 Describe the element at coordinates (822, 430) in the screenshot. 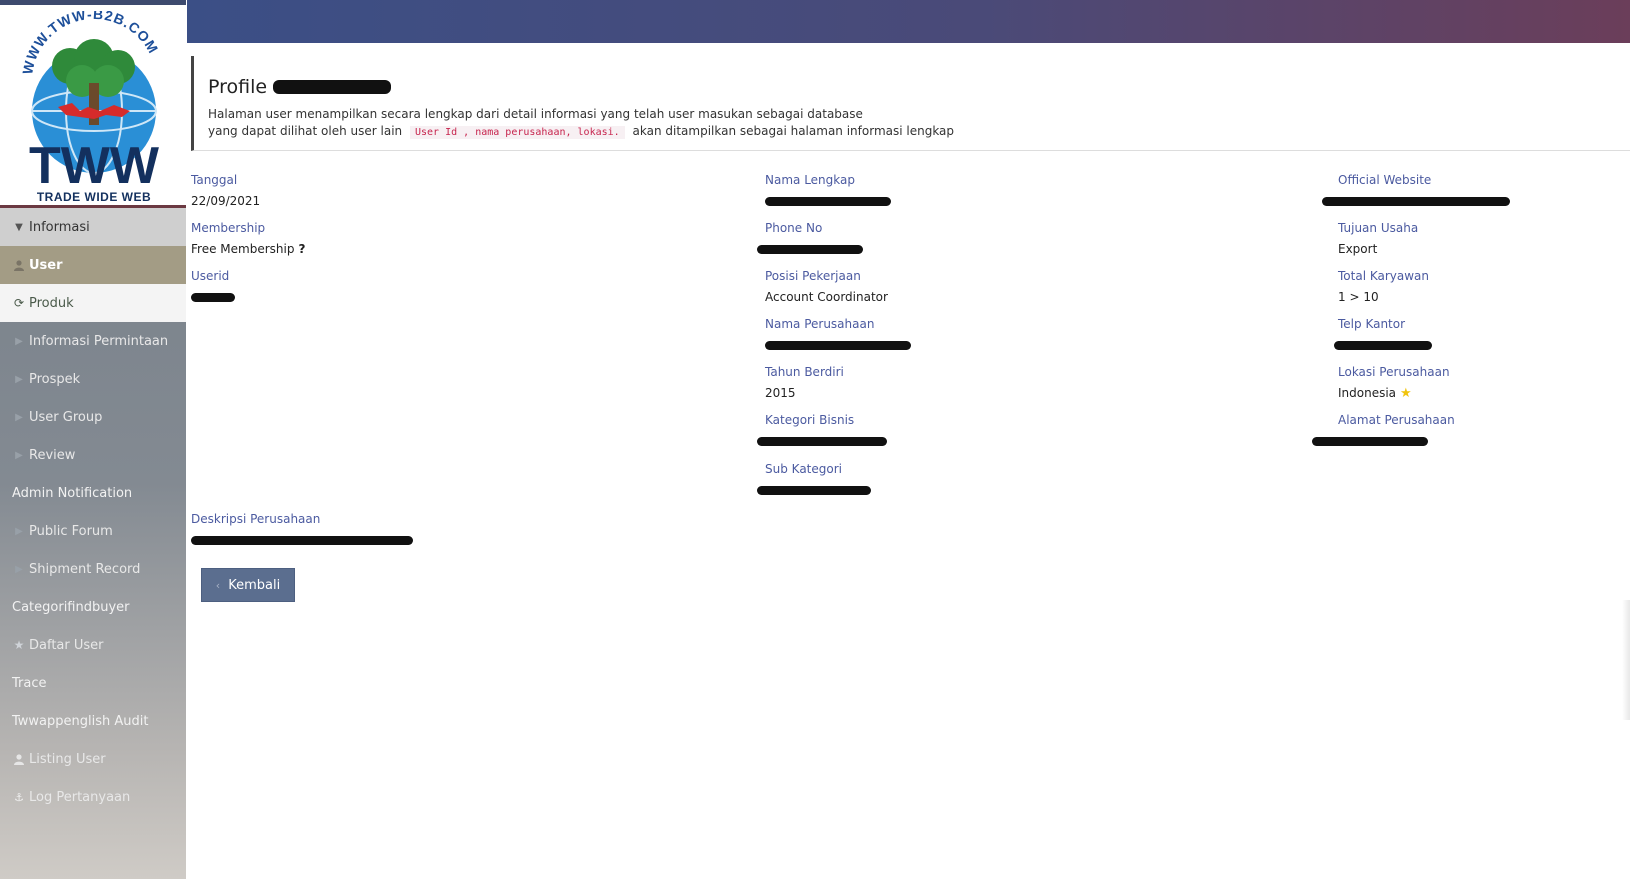

I see `field-kategori-bisnis: Kategori Bisnis` at that location.